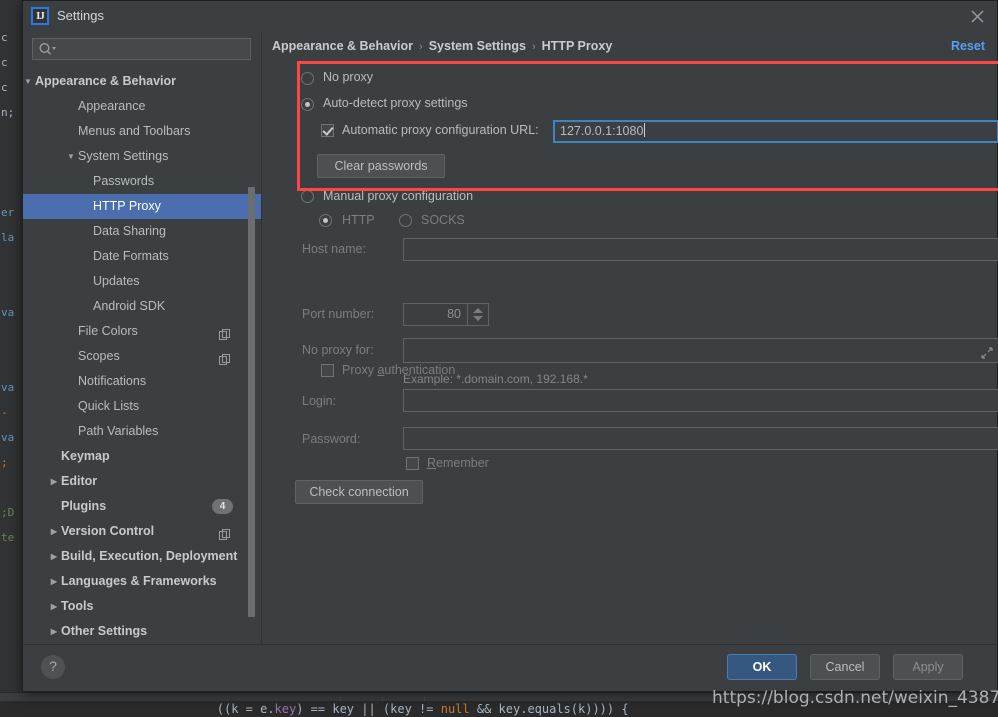 The width and height of the screenshot is (998, 717). What do you see at coordinates (443, 220) in the screenshot?
I see `label-socks: SOCKS` at bounding box center [443, 220].